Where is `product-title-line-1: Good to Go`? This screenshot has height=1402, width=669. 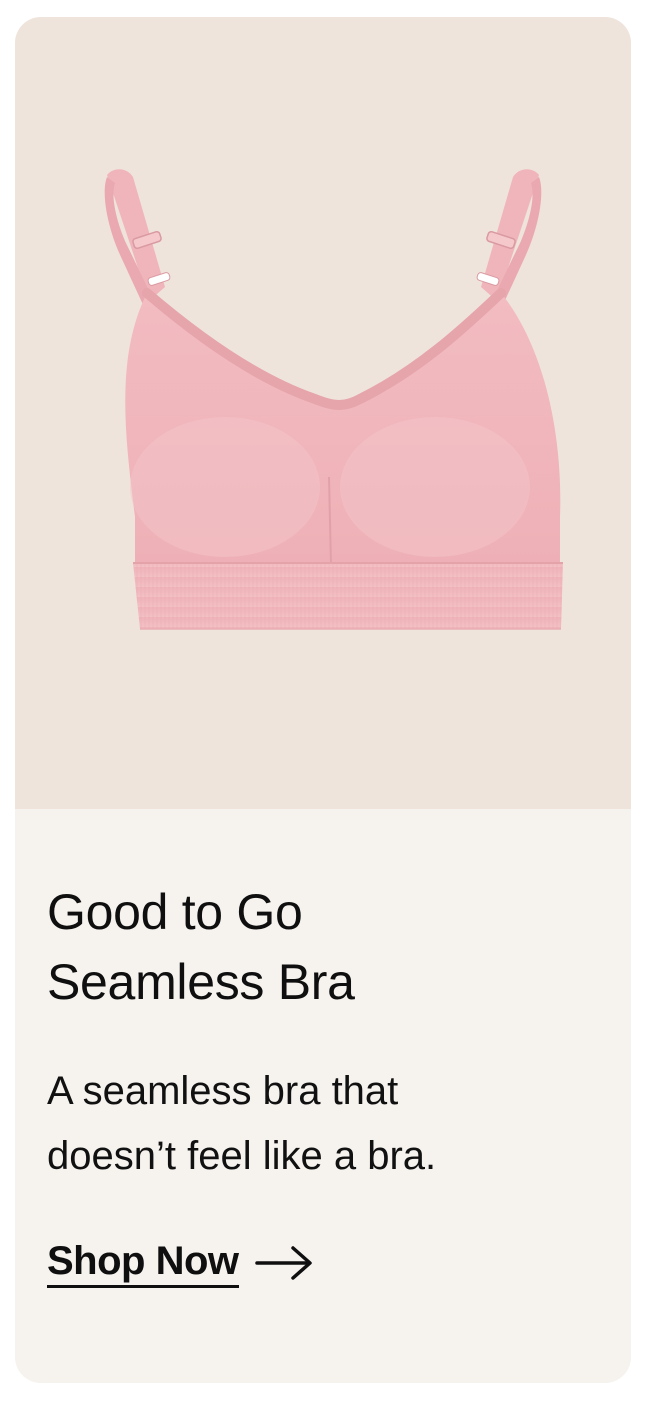
product-title-line-1: Good to Go is located at coordinates (175, 912).